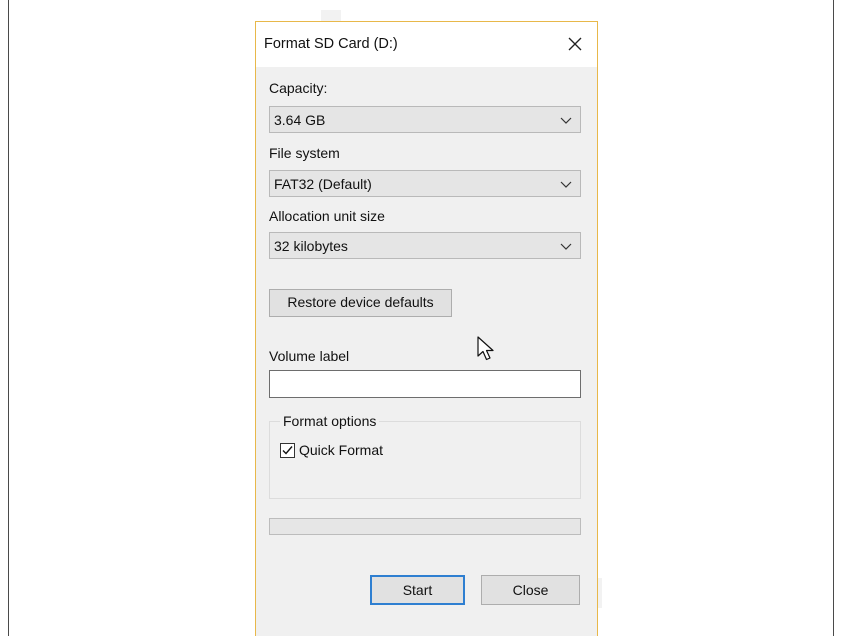 This screenshot has width=843, height=636. I want to click on mouse-pointer-icon, so click(485, 348).